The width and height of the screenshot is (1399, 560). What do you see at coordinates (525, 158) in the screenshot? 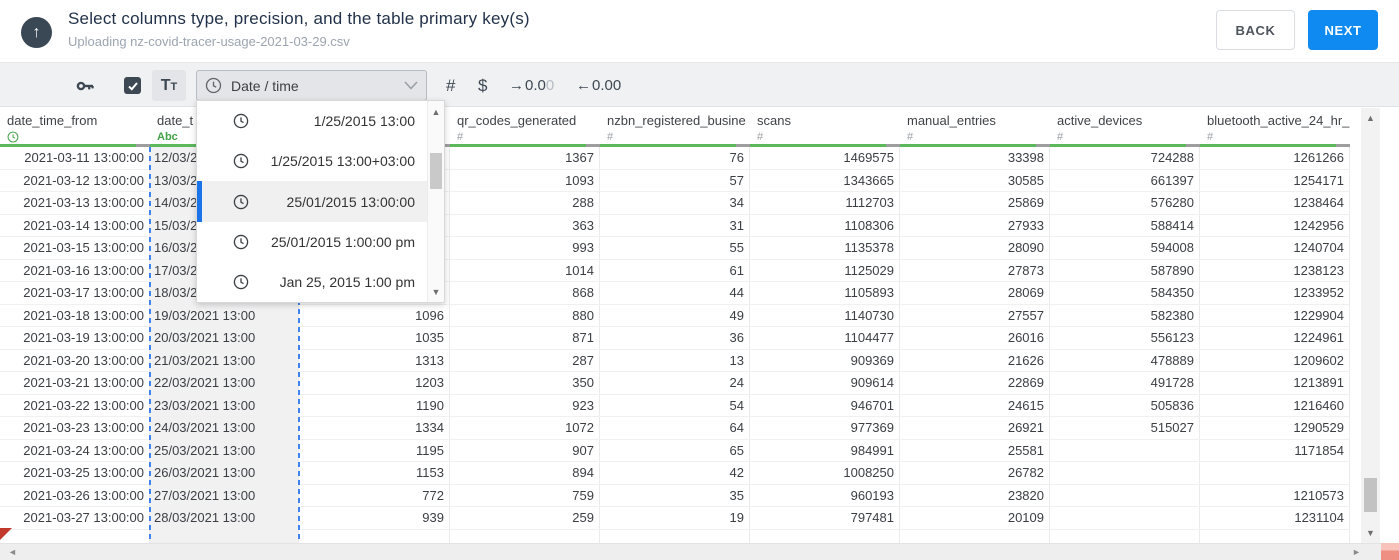
I see `cell: 1367` at bounding box center [525, 158].